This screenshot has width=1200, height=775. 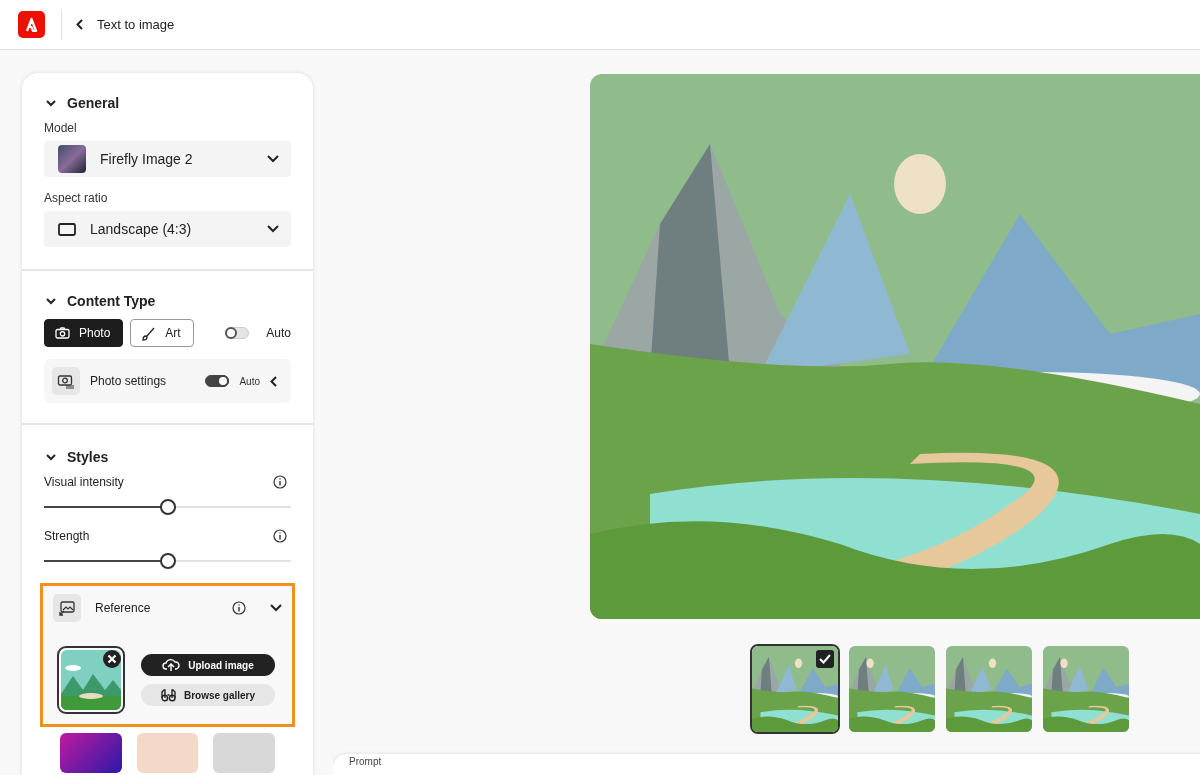 What do you see at coordinates (67, 536) in the screenshot?
I see `slider-label: Strength` at bounding box center [67, 536].